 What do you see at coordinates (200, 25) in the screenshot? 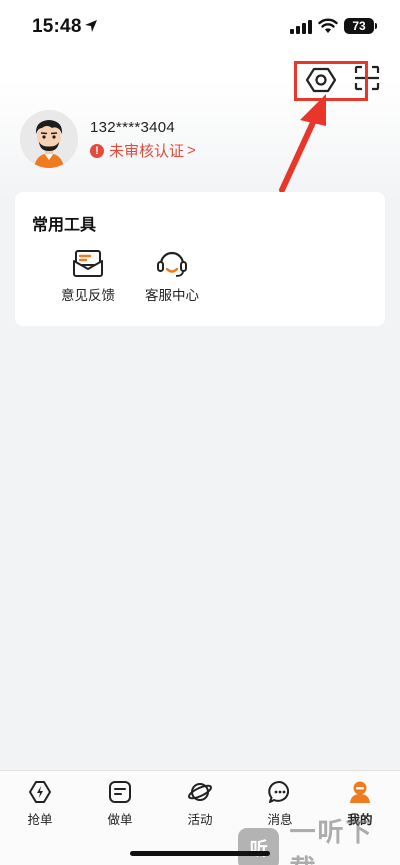
I see `status-bar: 15:48 73` at bounding box center [200, 25].